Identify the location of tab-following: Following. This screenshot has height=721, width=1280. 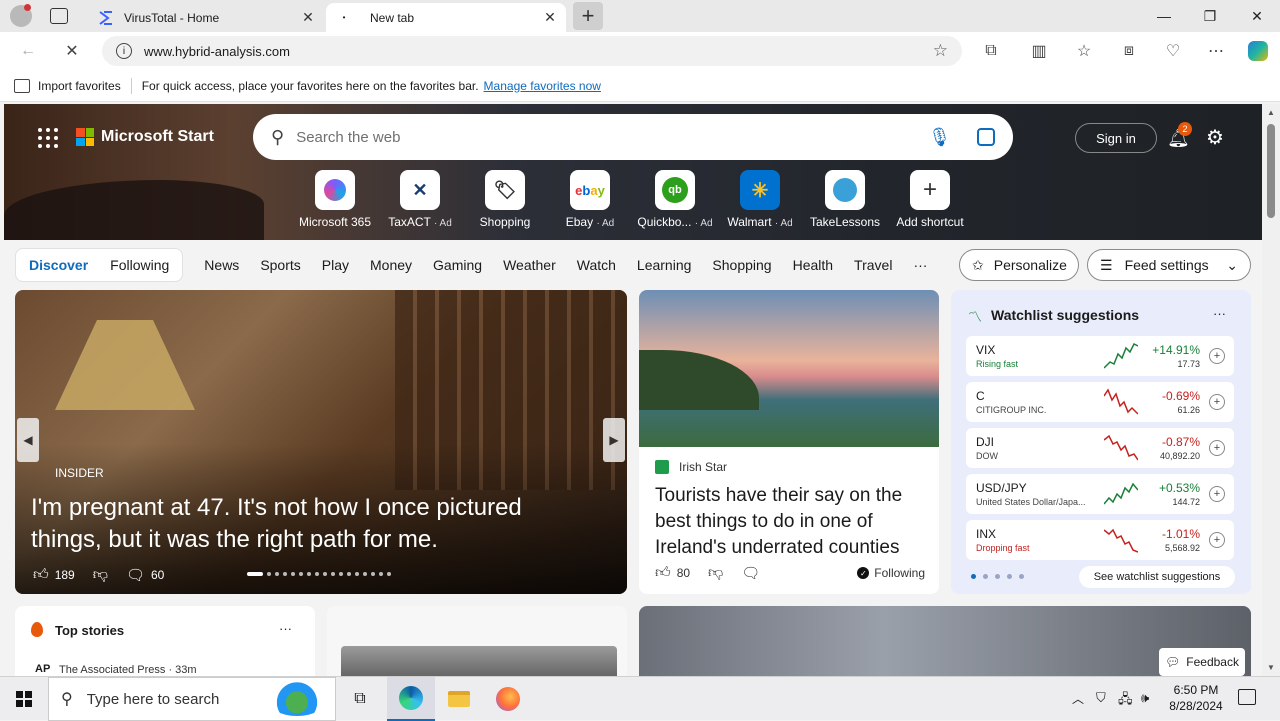
(139, 265).